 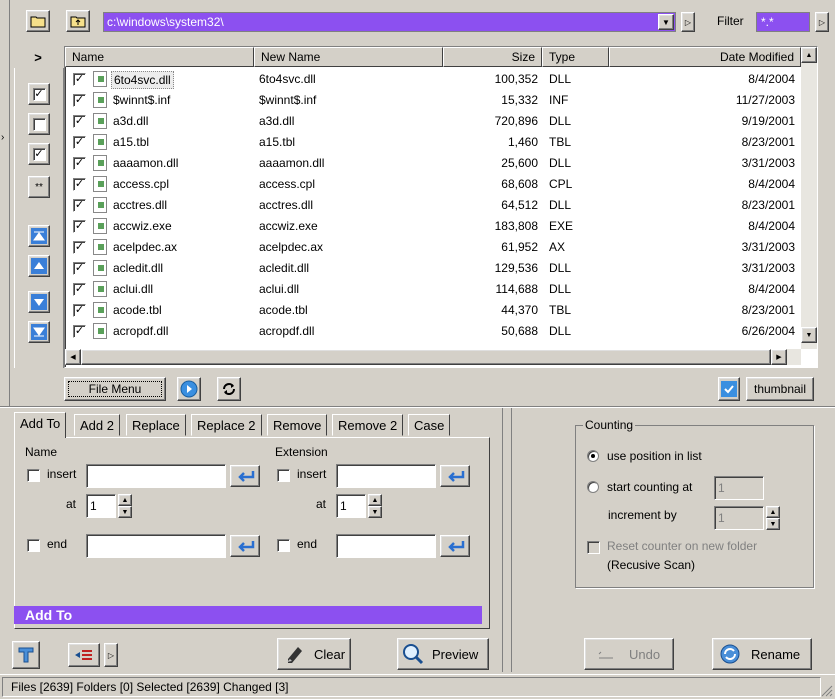 I want to click on move-bottom-button, so click(x=39, y=332).